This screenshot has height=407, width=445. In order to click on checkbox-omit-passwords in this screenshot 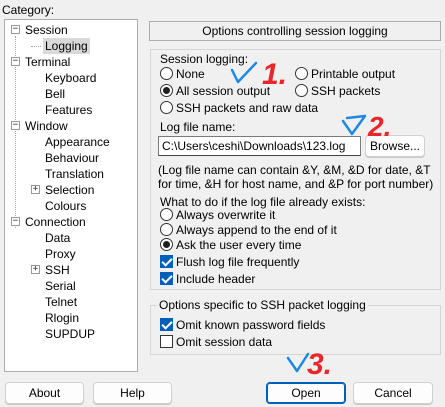, I will do `click(166, 324)`.